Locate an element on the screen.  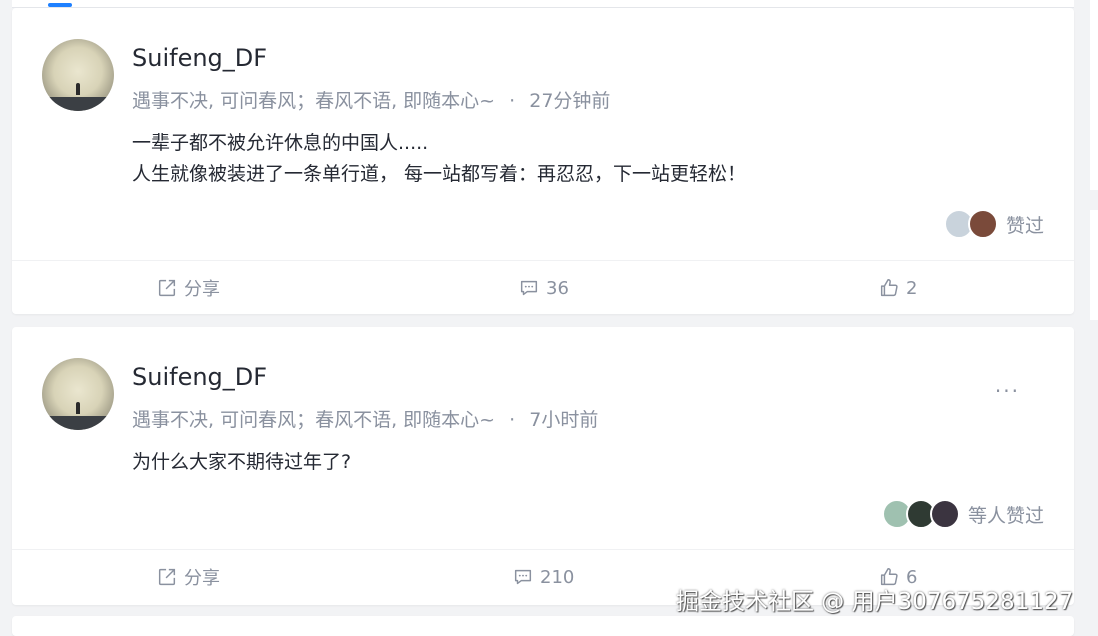
likers-label: 等人赞过 is located at coordinates (1005, 515).